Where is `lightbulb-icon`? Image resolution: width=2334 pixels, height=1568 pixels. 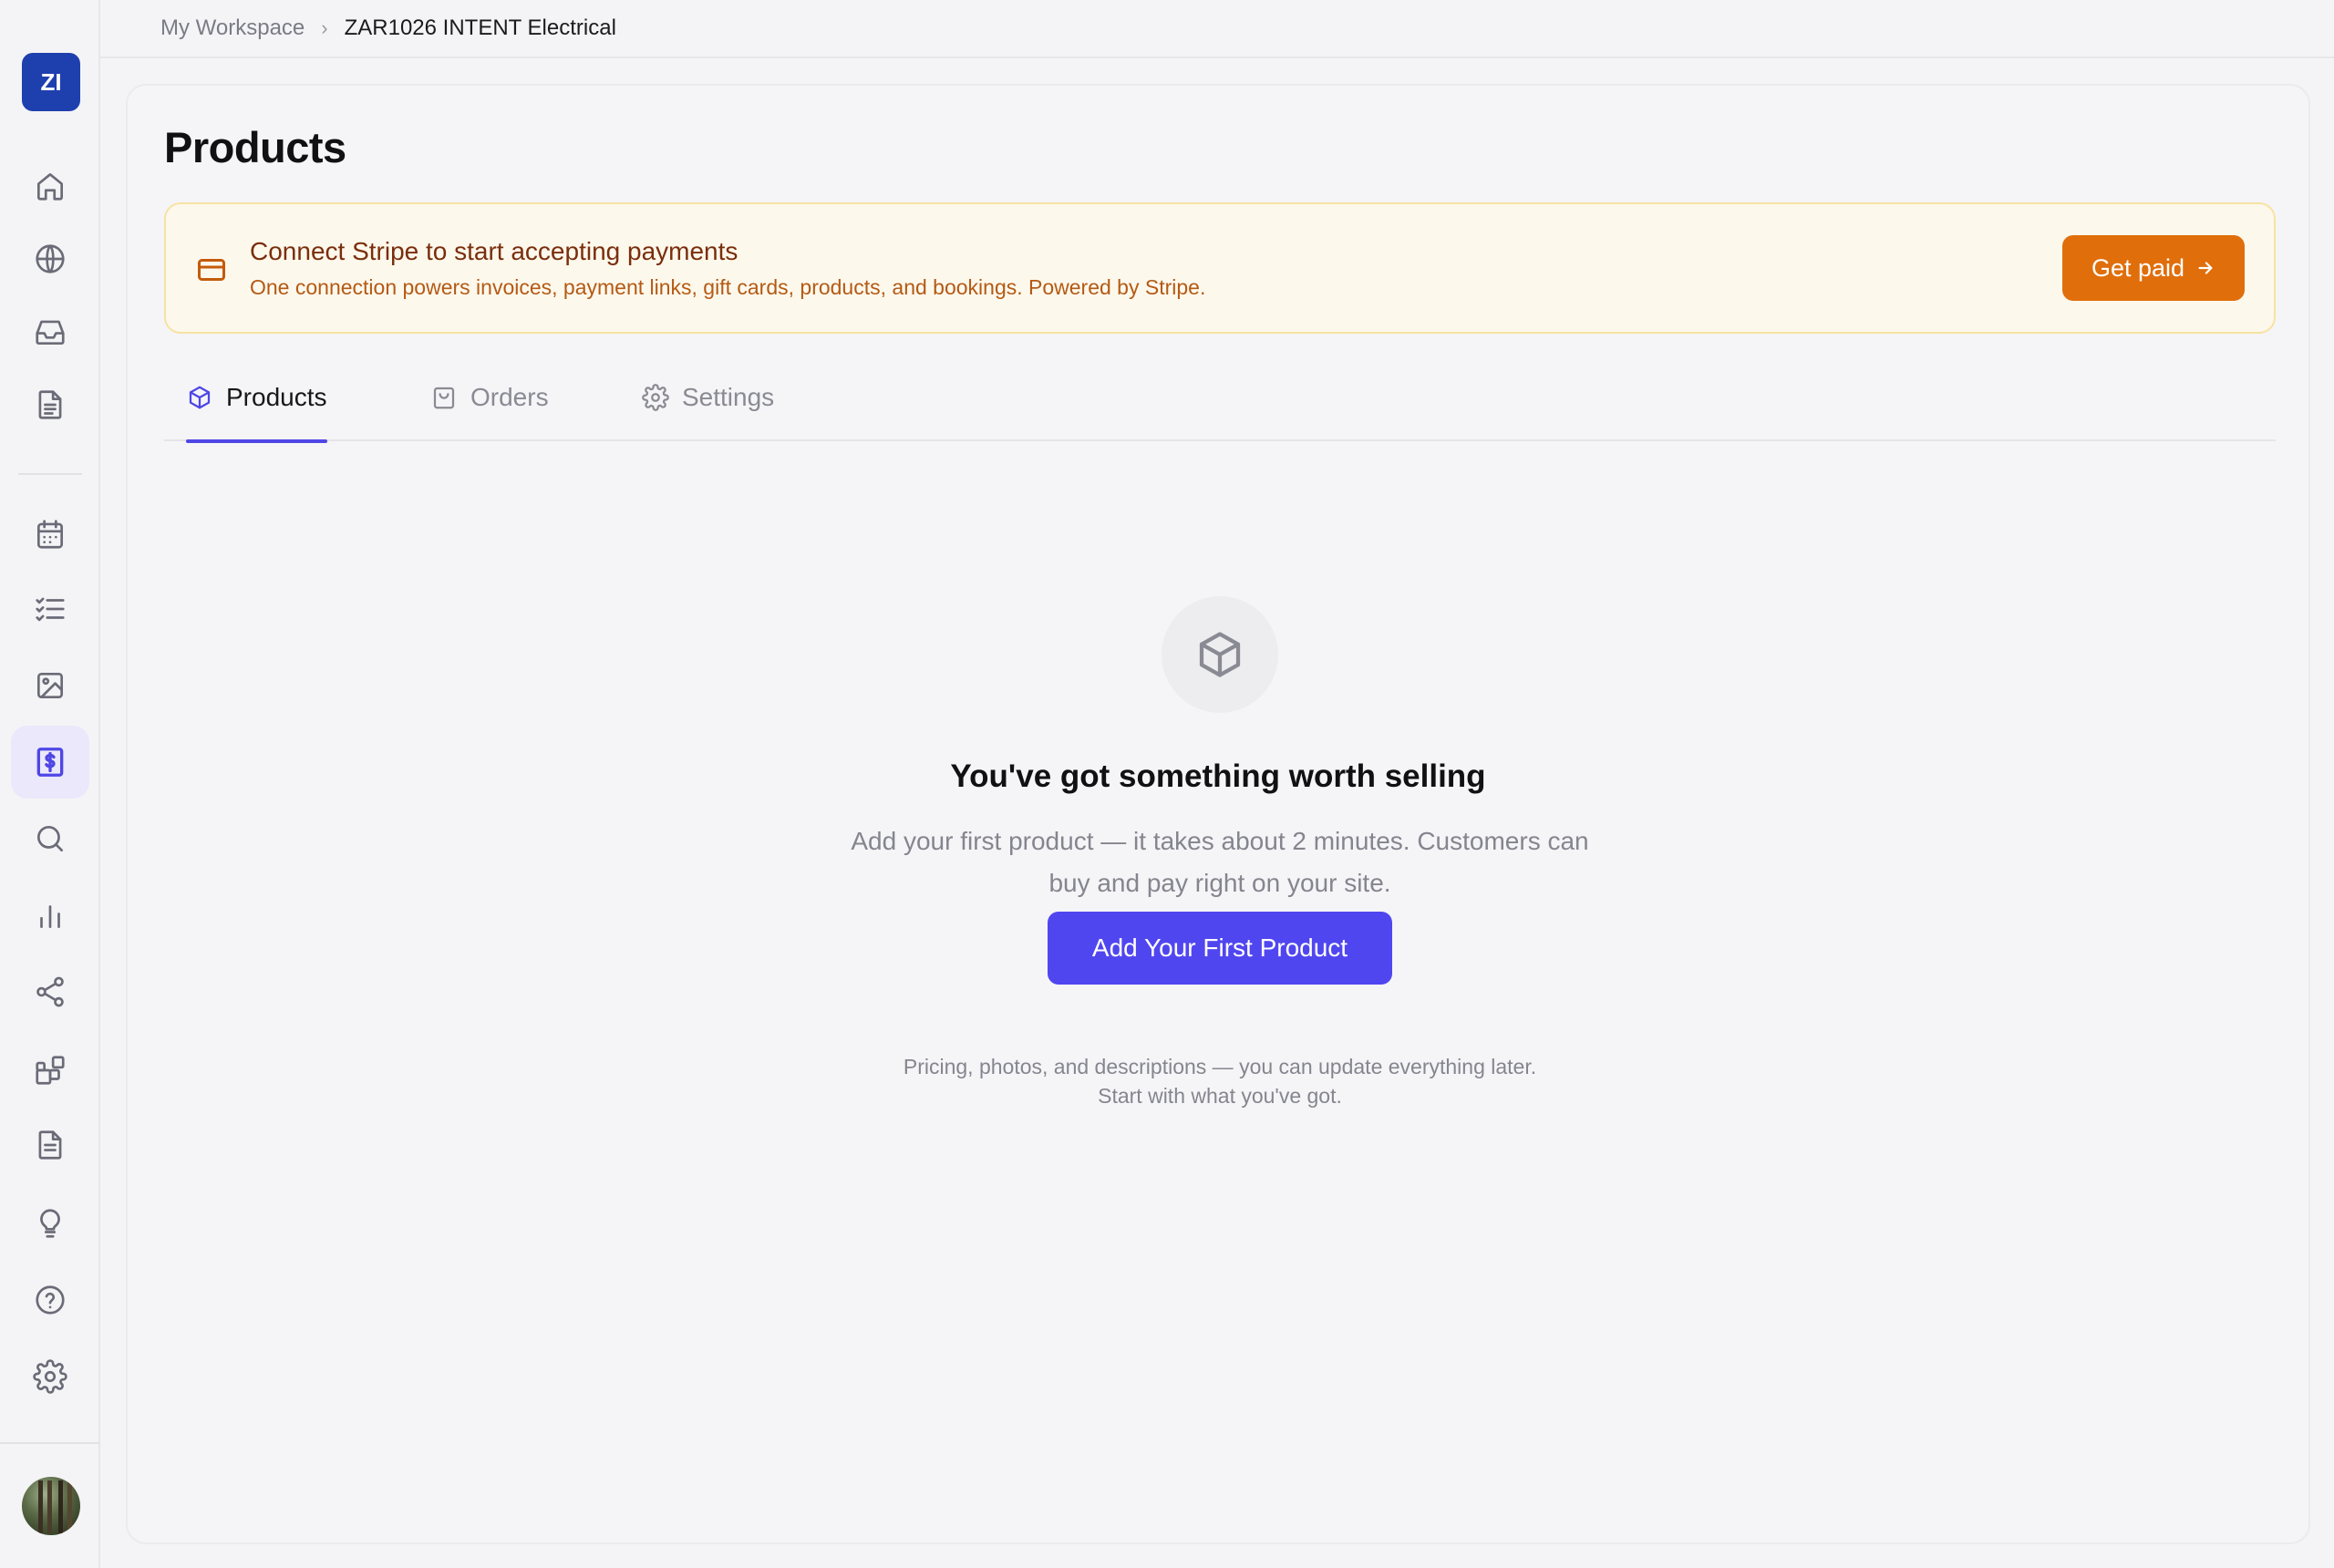
lightbulb-icon is located at coordinates (50, 1223).